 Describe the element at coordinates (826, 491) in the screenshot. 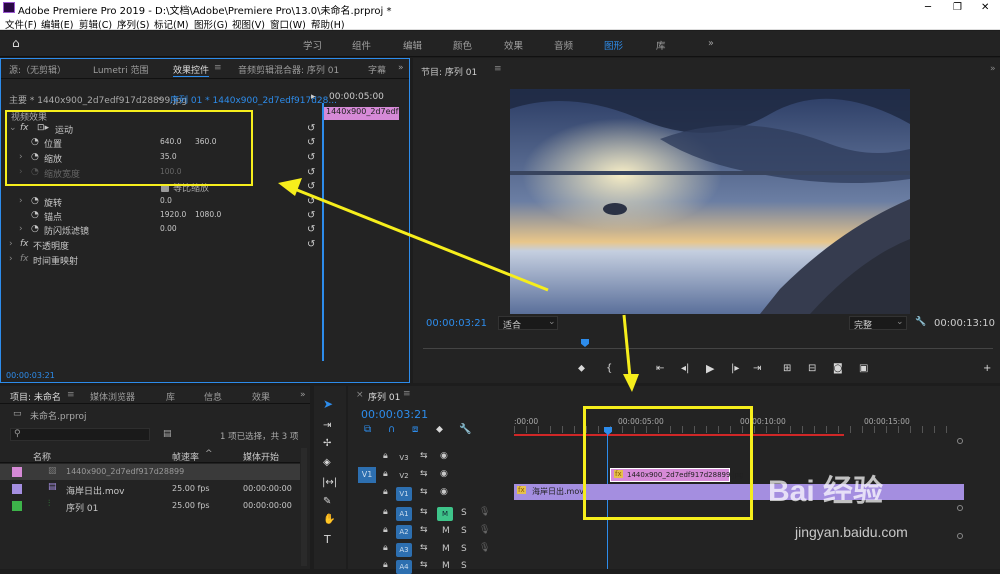

I see `watermark-logo: Bai 经验` at that location.